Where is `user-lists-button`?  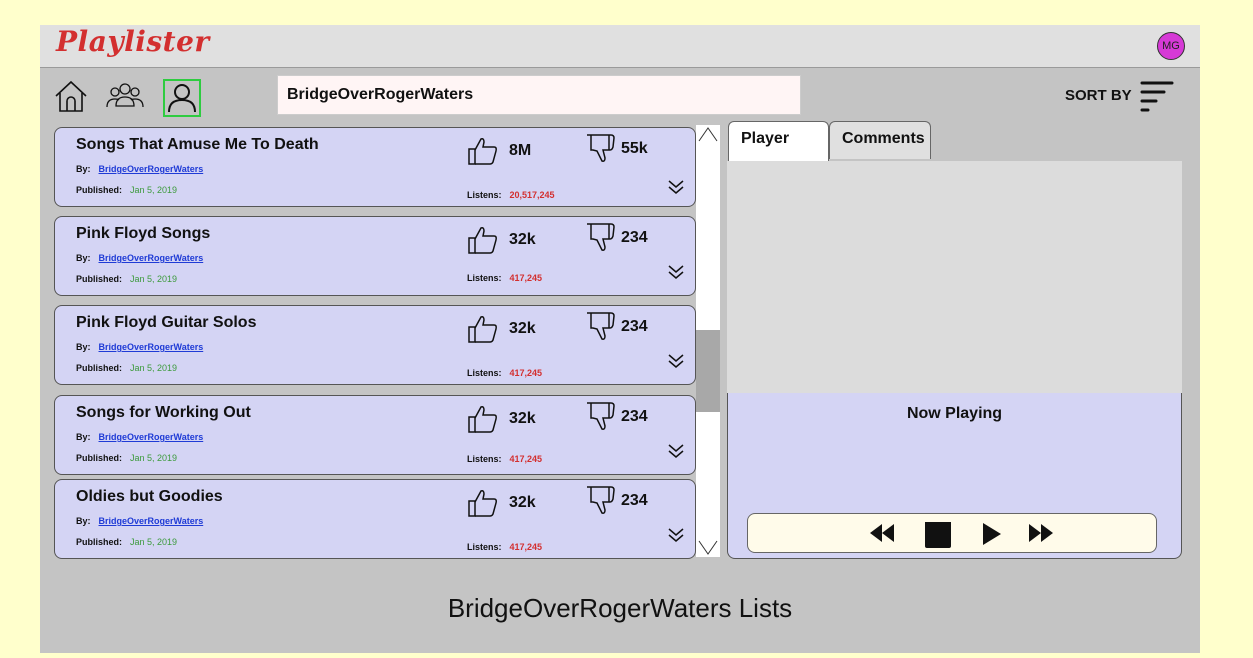
user-lists-button is located at coordinates (182, 98).